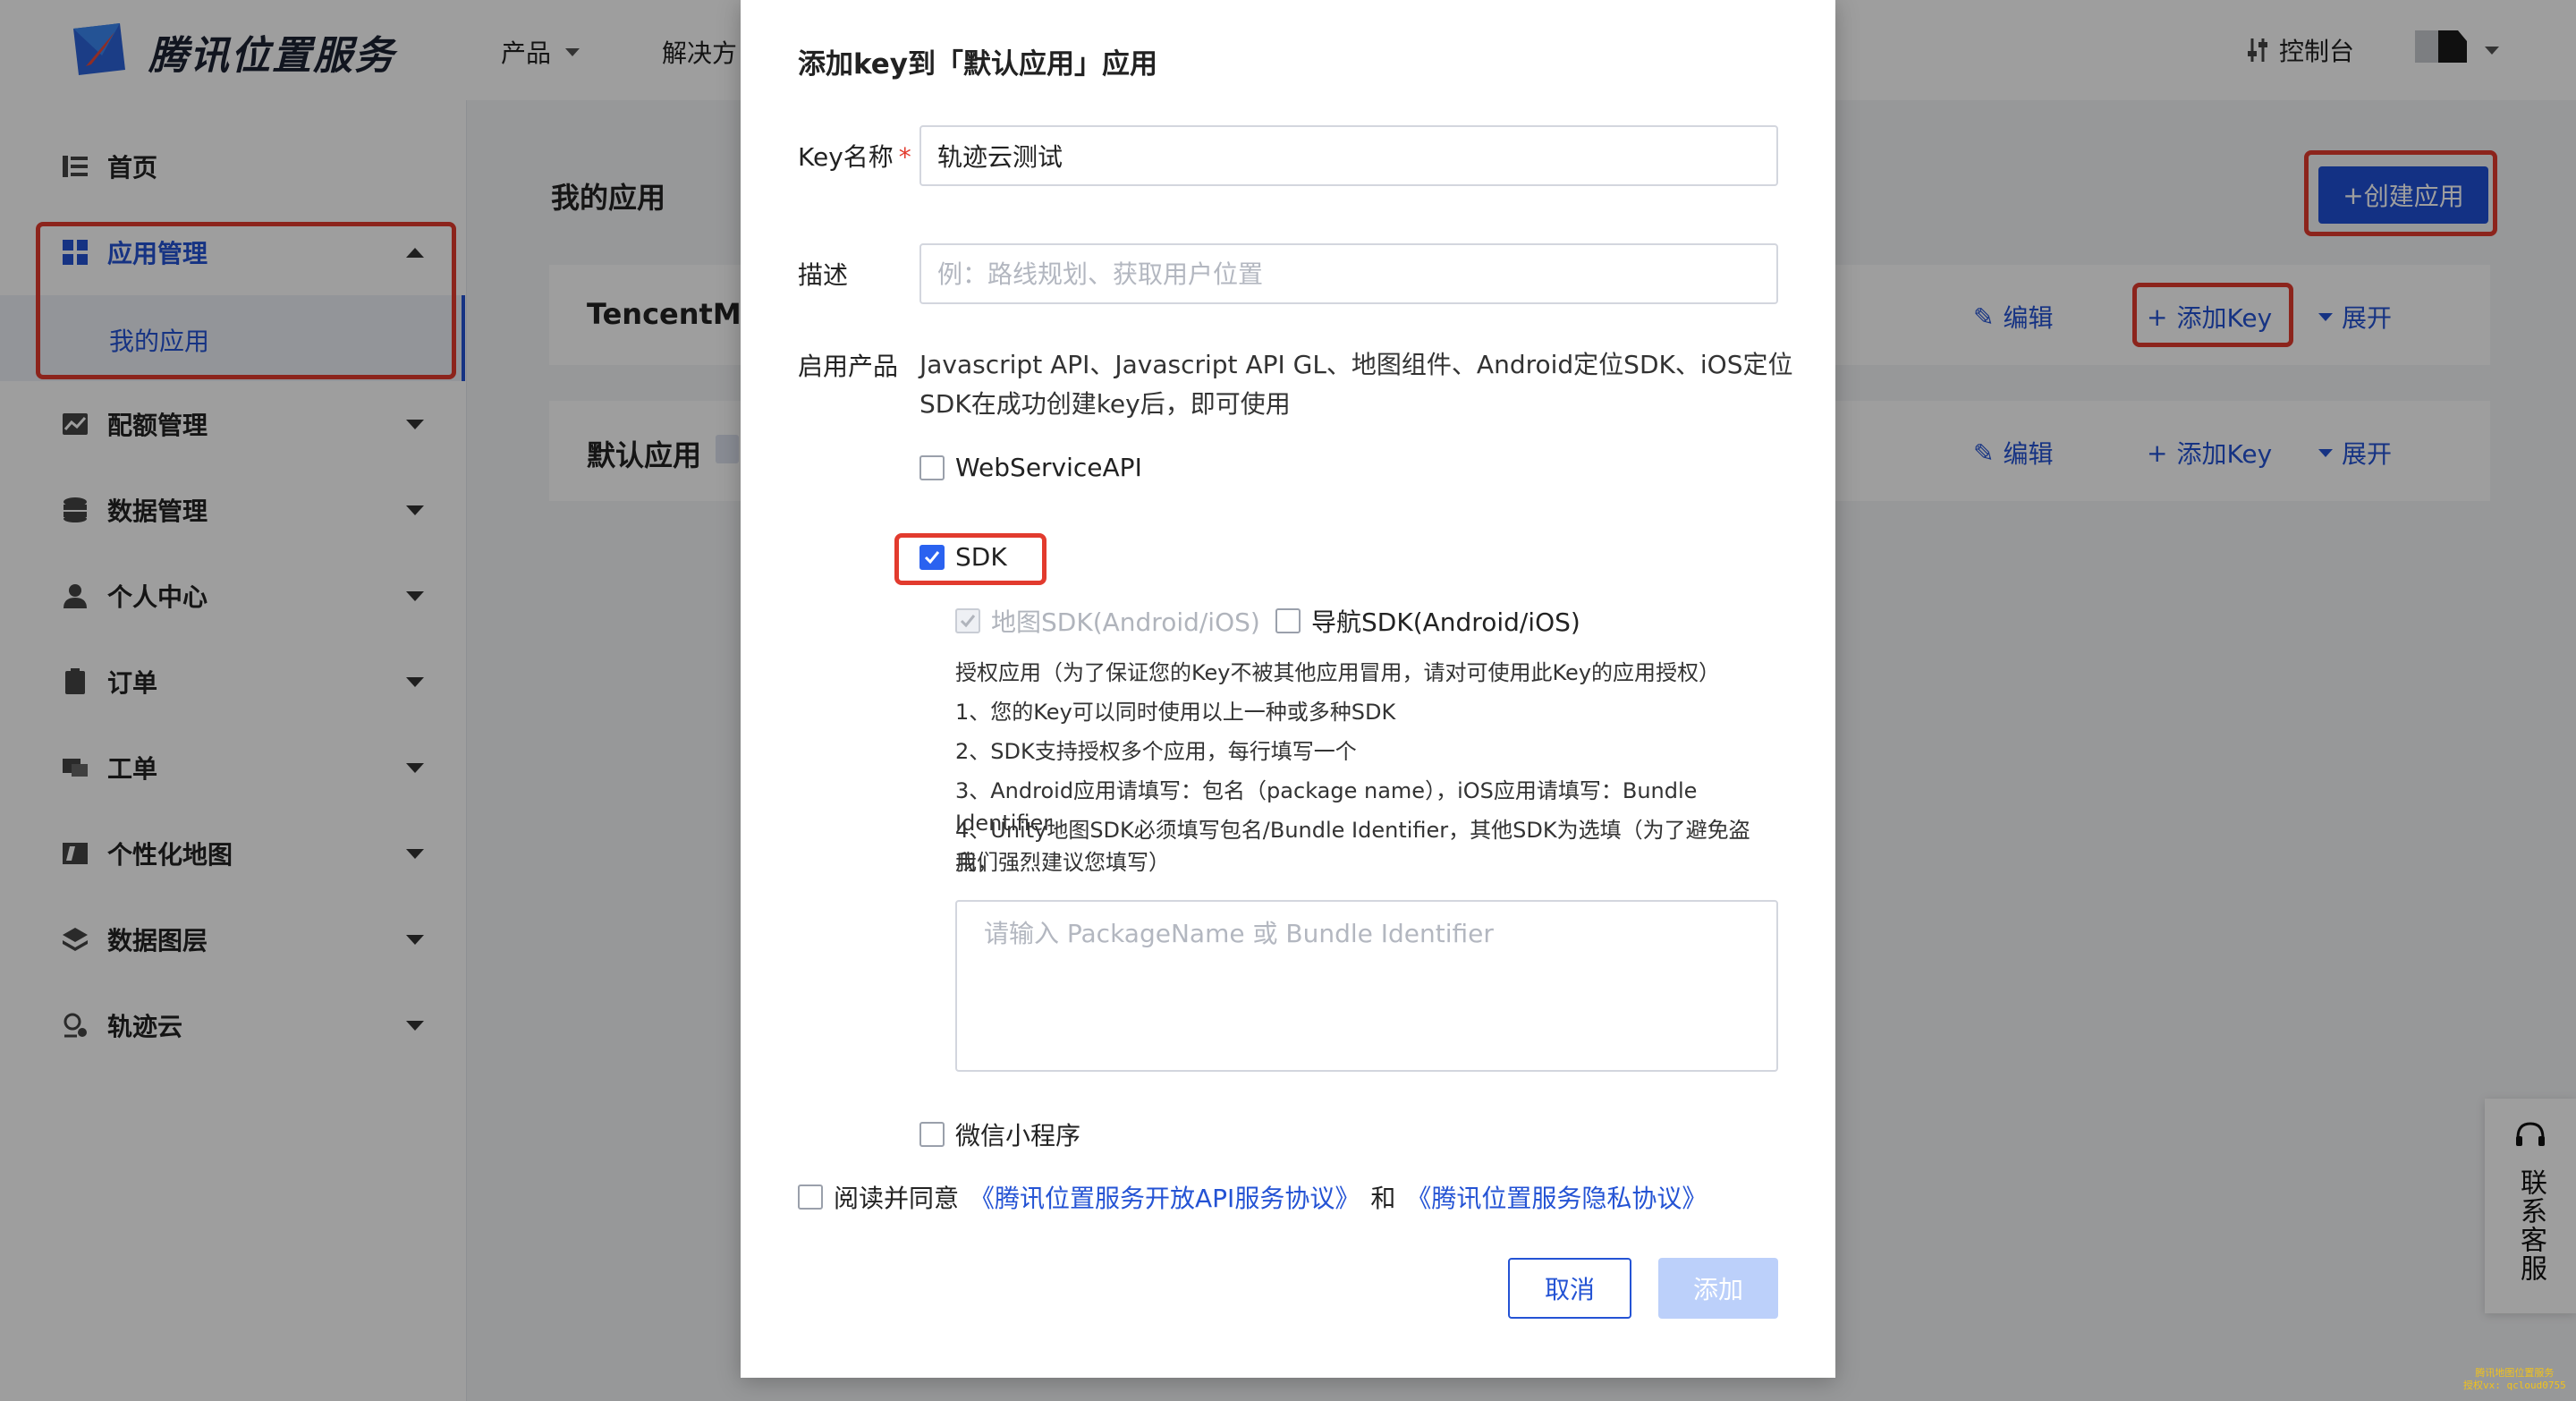  I want to click on wechat-checkbox-row: 微信小程序, so click(999, 1134).